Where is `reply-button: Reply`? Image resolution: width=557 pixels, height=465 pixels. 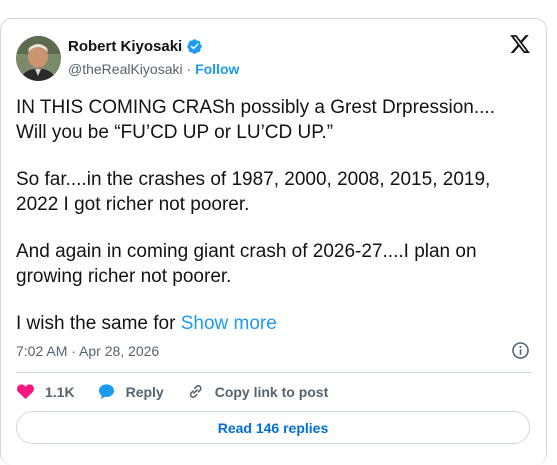 reply-button: Reply is located at coordinates (130, 391).